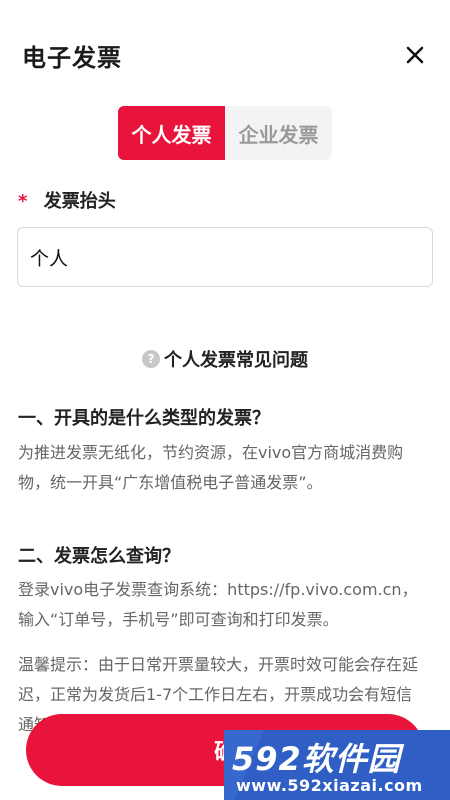  Describe the element at coordinates (316, 759) in the screenshot. I see `watermark-main-text: 592软件园` at that location.